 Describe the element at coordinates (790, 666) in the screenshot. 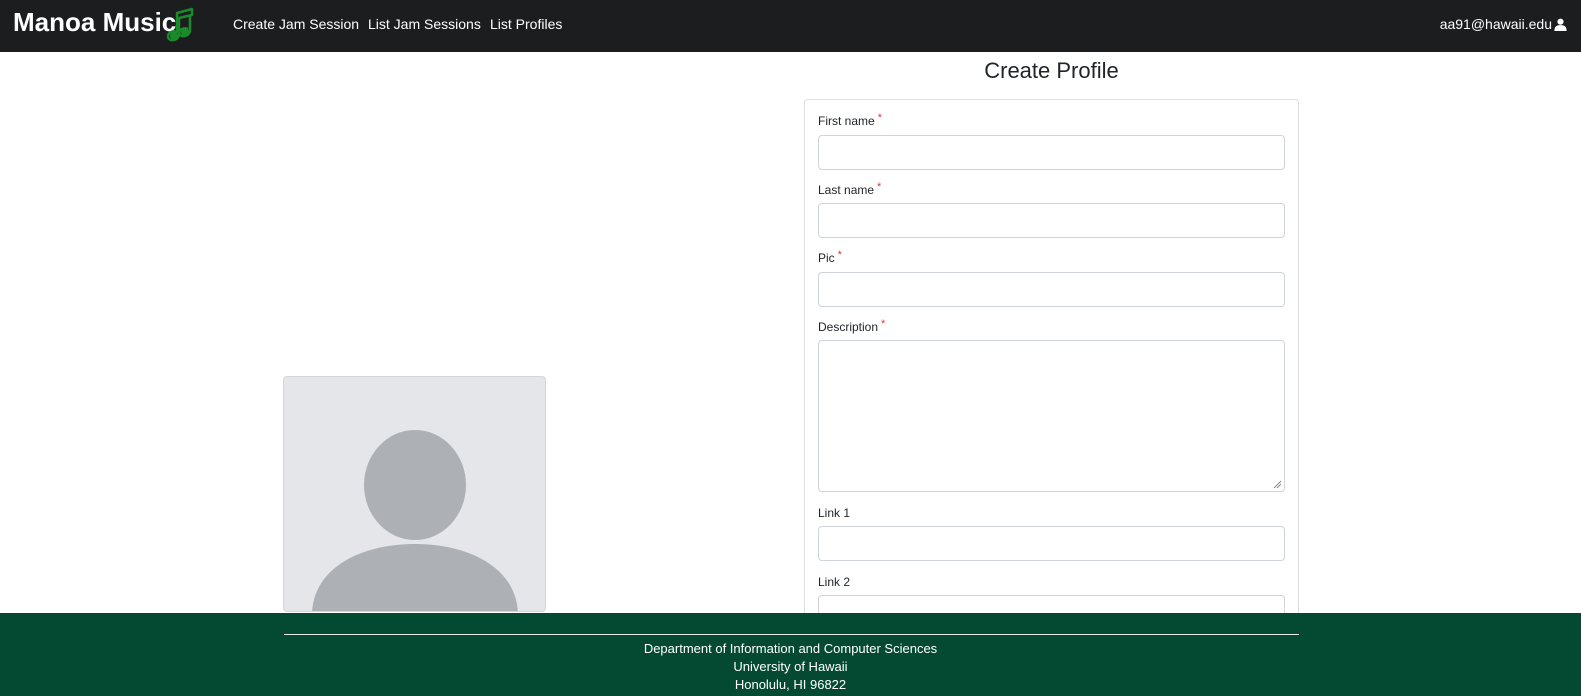

I see `footer-university: University of Hawaii` at that location.